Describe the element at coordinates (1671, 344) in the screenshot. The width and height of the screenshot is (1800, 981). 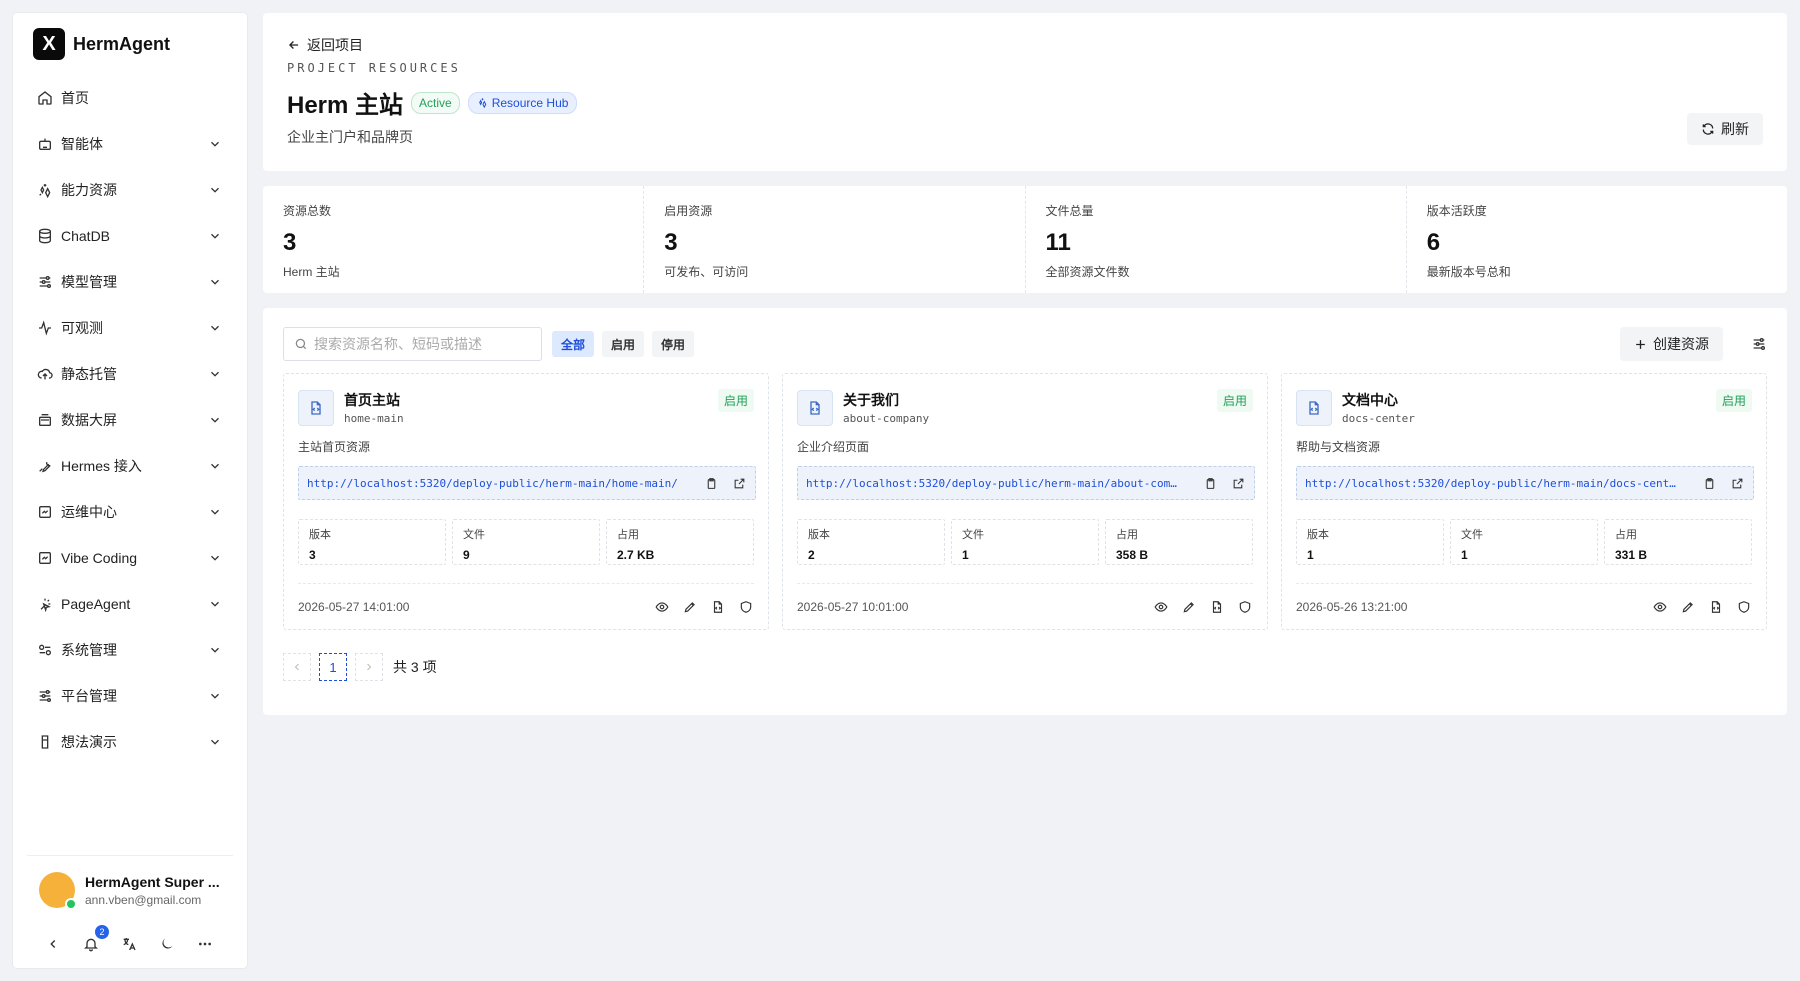
I see `create-resource-button: 创建资源` at that location.